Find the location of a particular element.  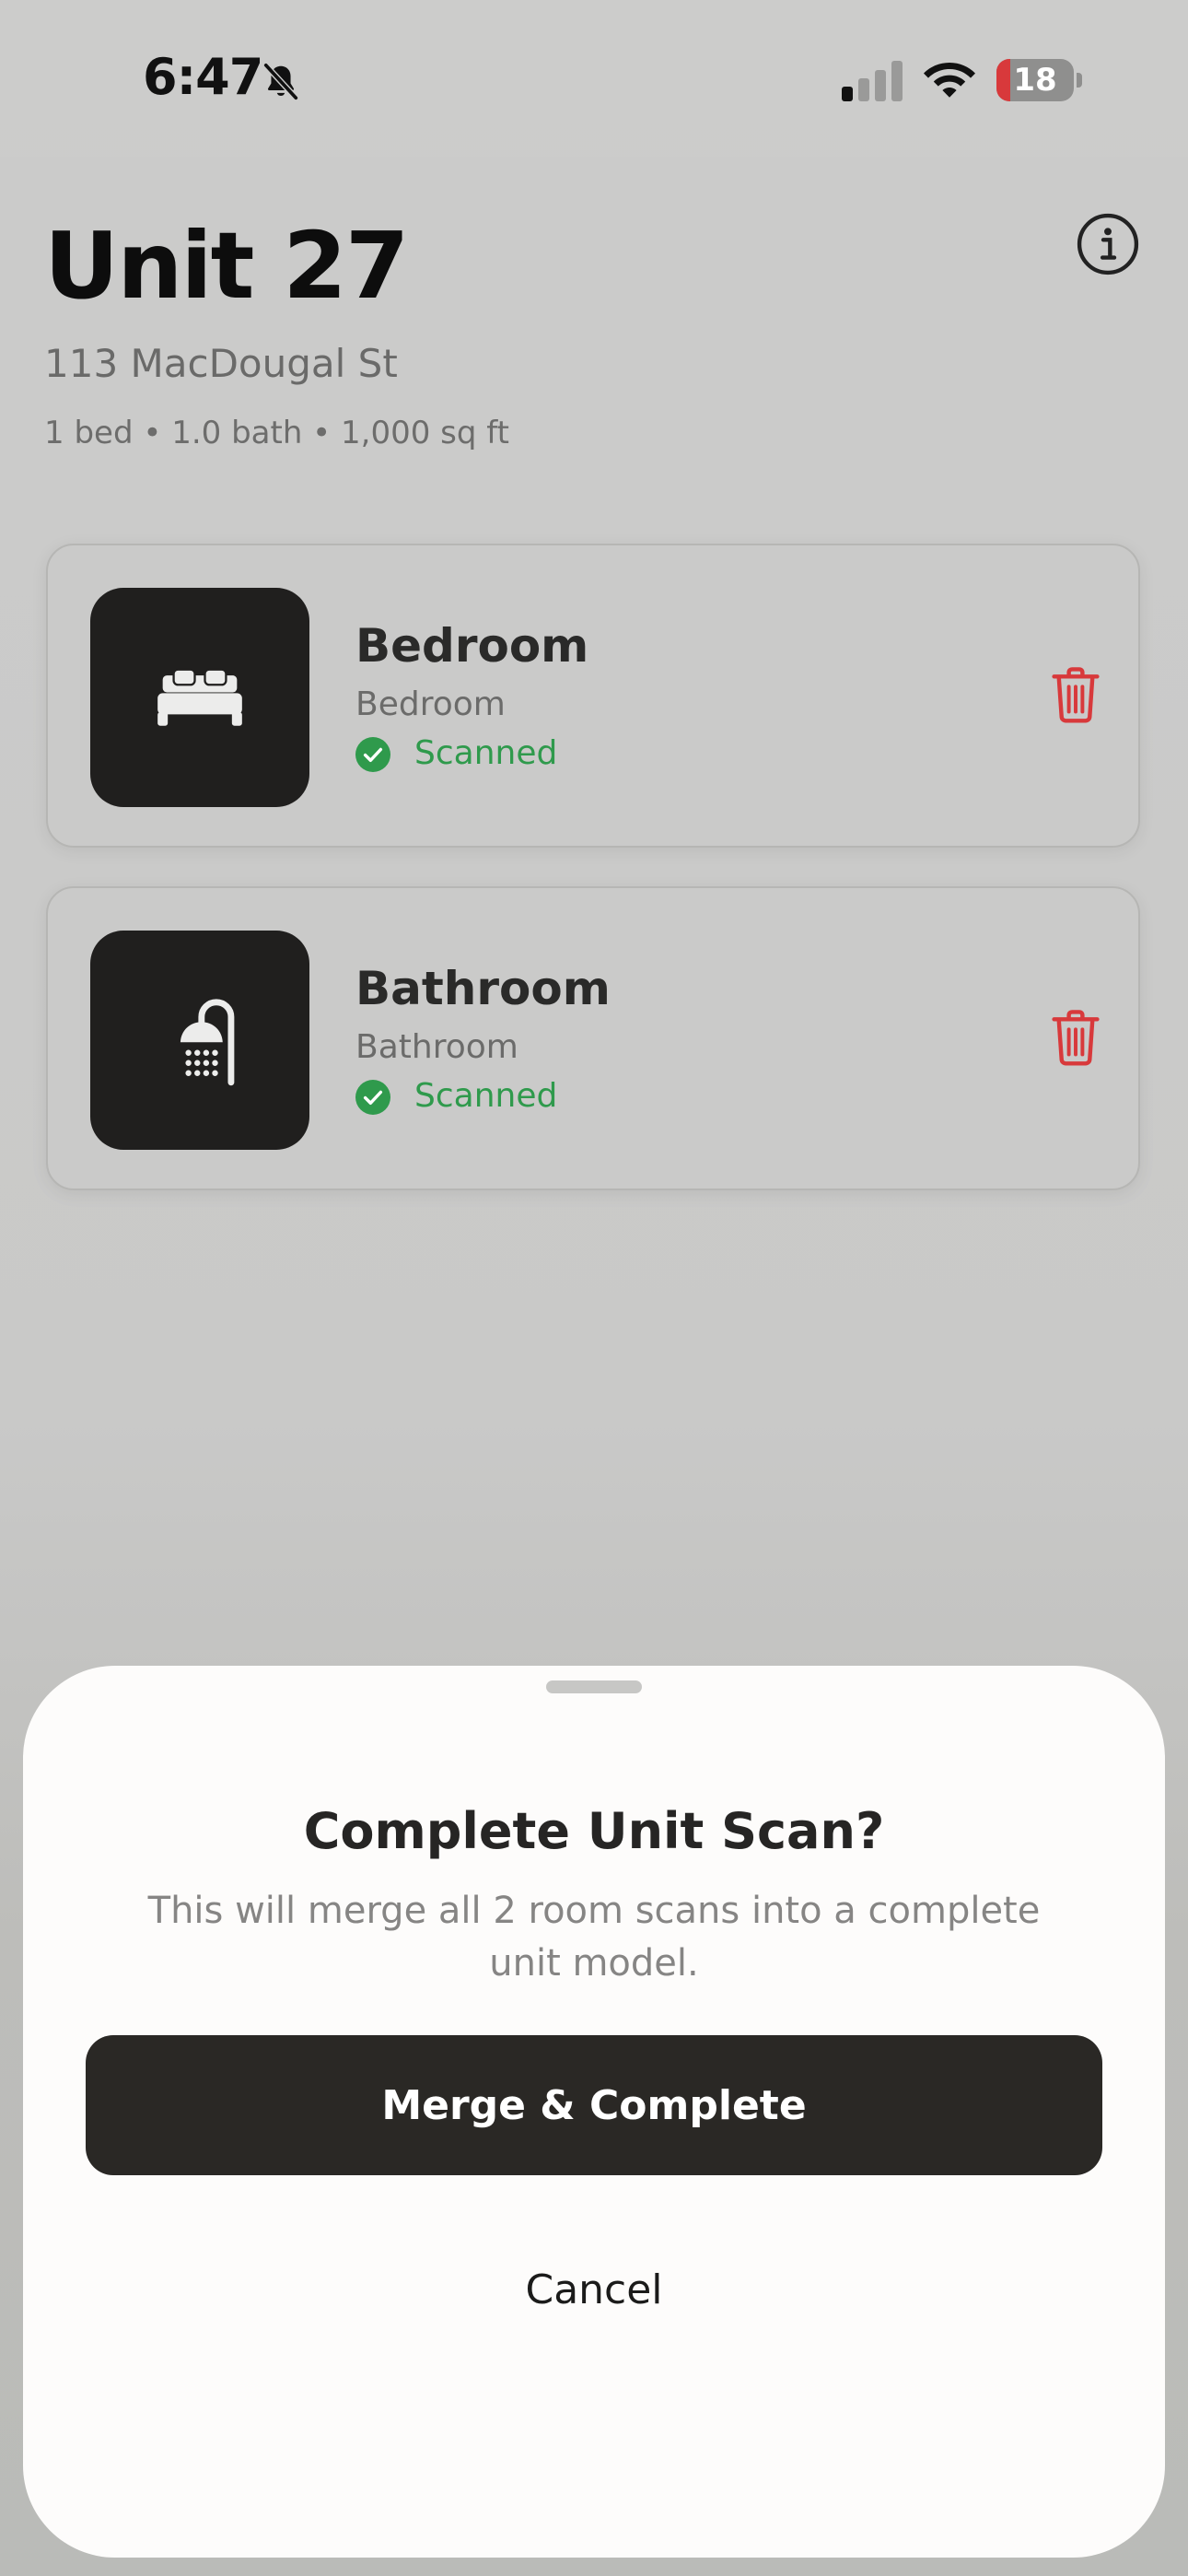

room-type: Bathroom is located at coordinates (436, 1047).